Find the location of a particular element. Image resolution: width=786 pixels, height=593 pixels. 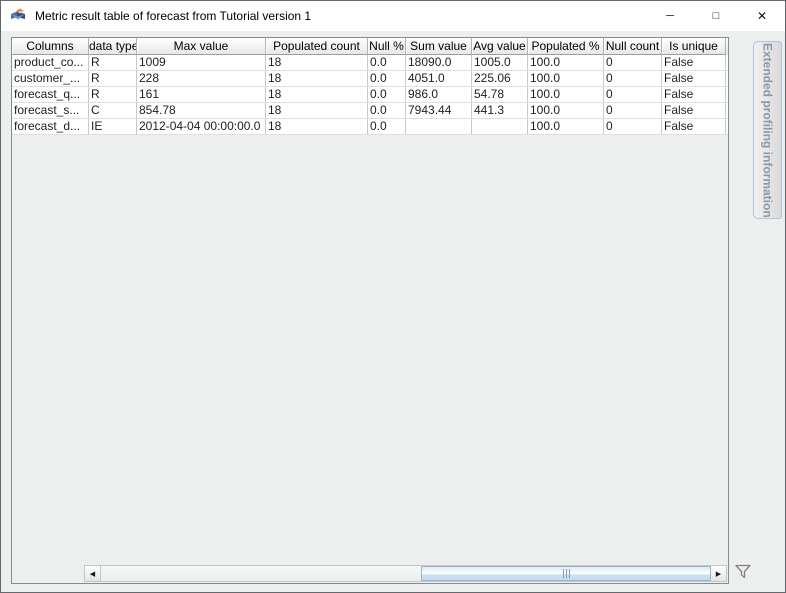

table-cell: 854.78 is located at coordinates (201, 110).